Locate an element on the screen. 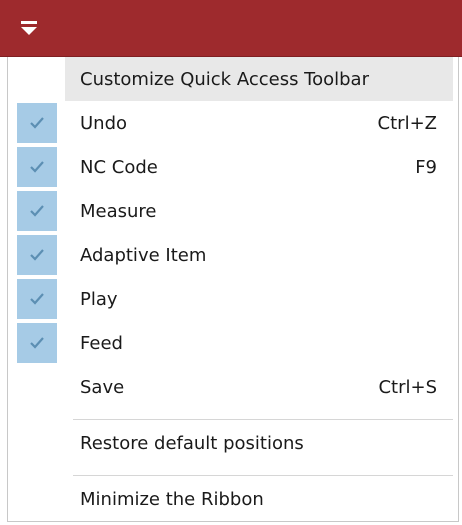  customize-qat-button is located at coordinates (28, 28).